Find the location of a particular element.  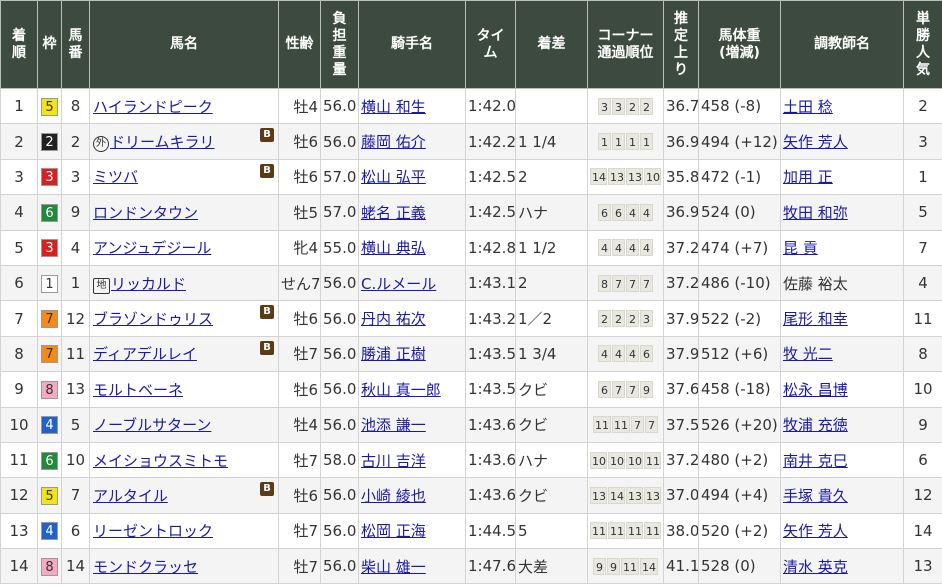

jockey-link: 勝浦 正樹 is located at coordinates (393, 354).